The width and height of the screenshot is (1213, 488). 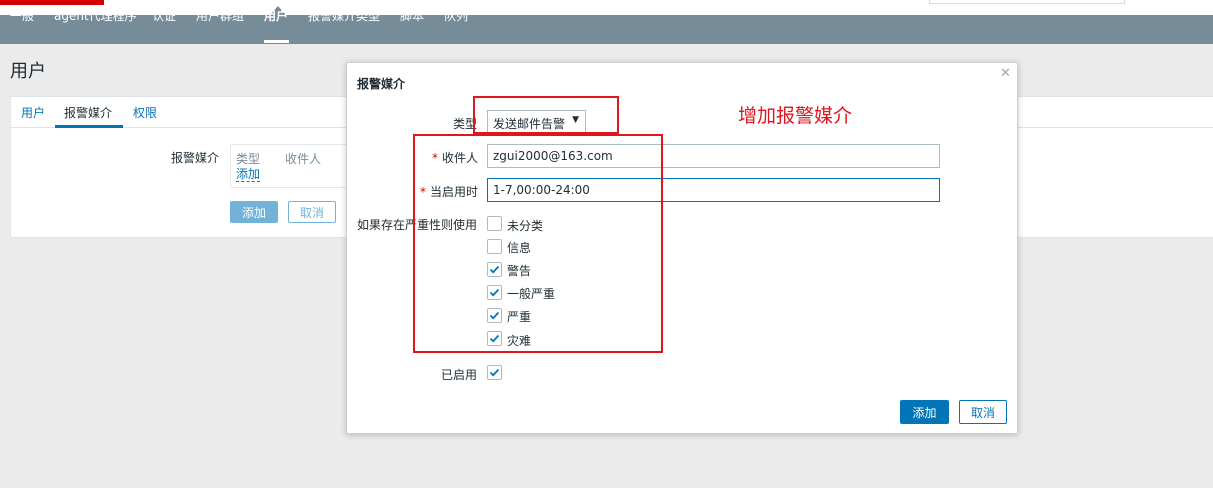 I want to click on nav-item-users: 用户, so click(x=276, y=15).